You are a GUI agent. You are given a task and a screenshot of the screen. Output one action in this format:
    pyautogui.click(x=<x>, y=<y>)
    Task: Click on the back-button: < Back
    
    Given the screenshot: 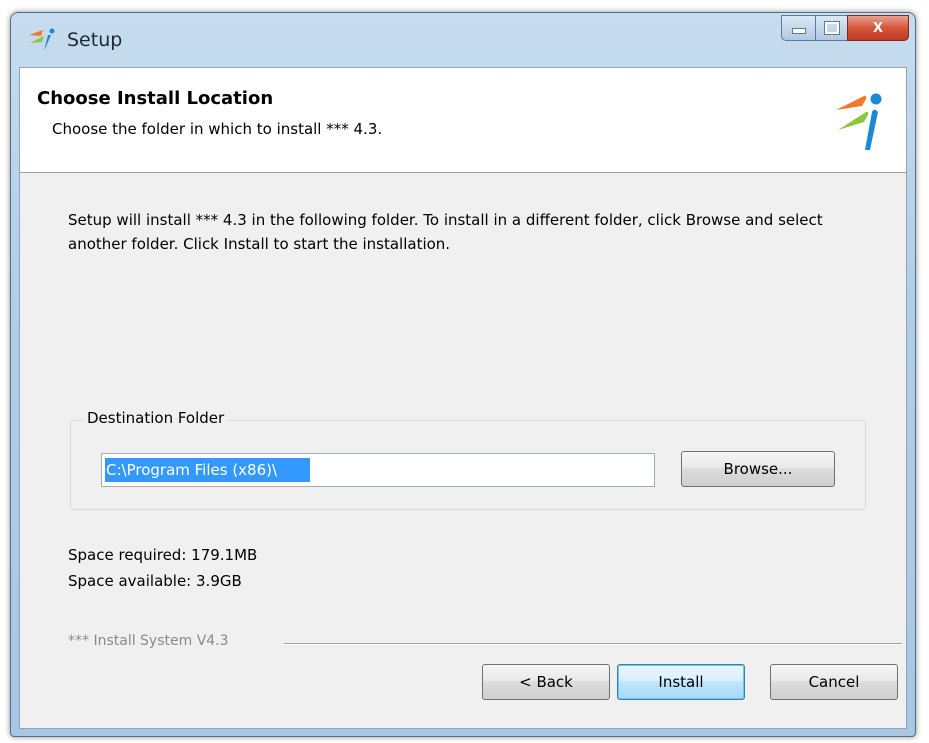 What is the action you would take?
    pyautogui.click(x=546, y=682)
    